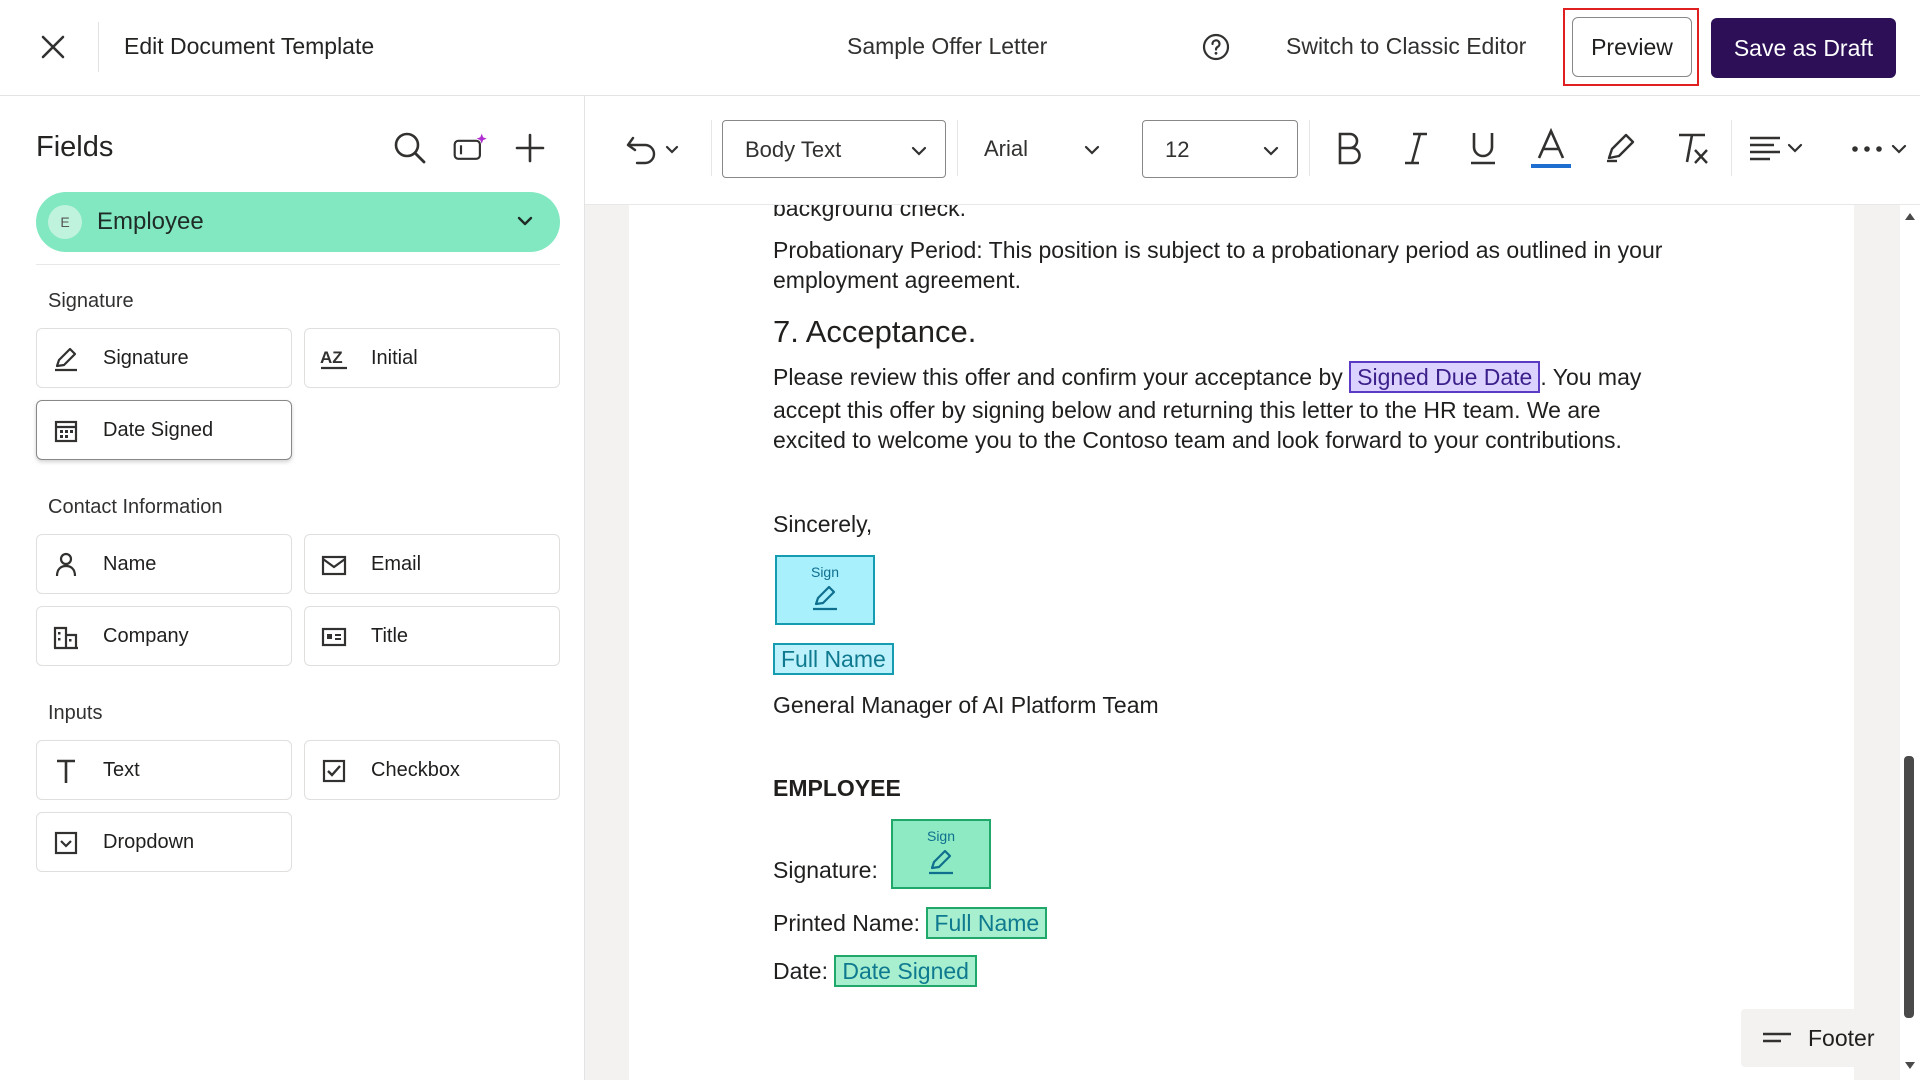  Describe the element at coordinates (164, 770) in the screenshot. I see `field-text: Text` at that location.